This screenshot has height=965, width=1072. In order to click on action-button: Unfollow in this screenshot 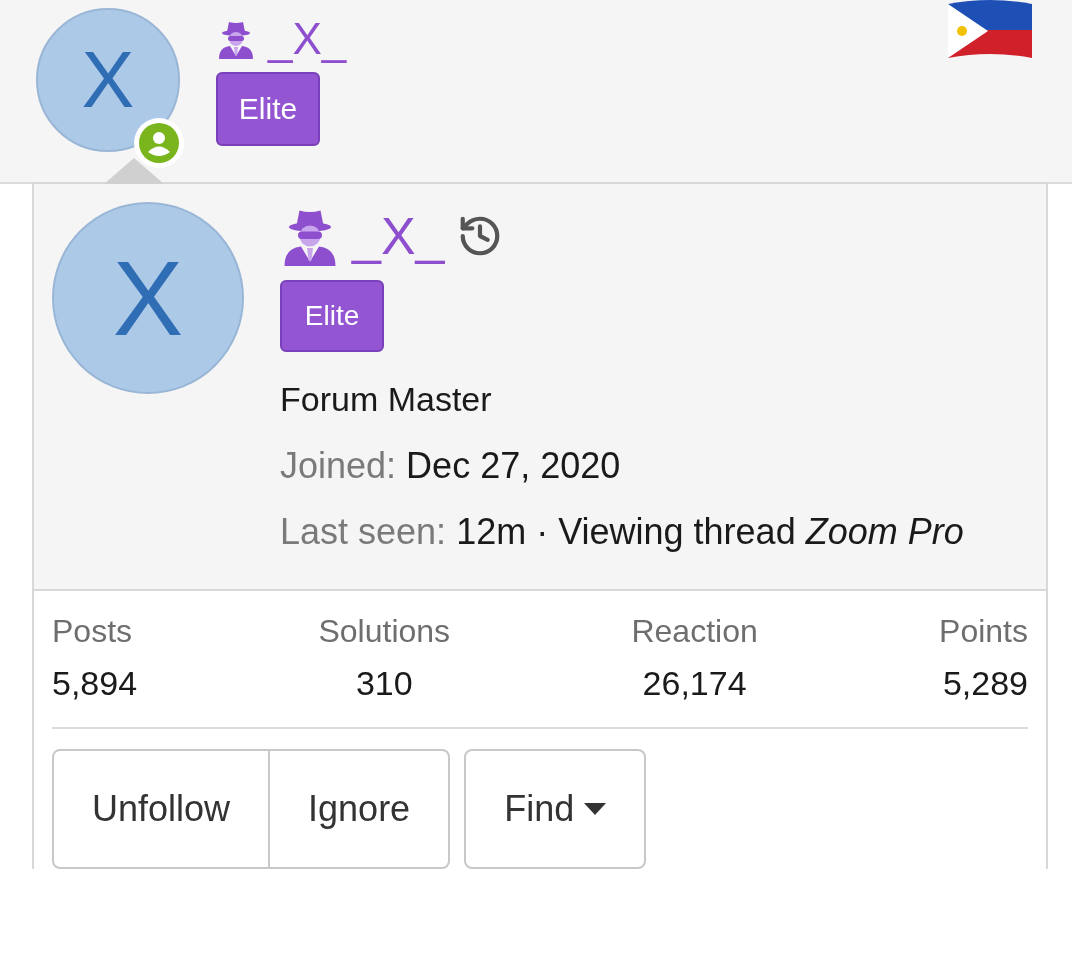, I will do `click(161, 809)`.